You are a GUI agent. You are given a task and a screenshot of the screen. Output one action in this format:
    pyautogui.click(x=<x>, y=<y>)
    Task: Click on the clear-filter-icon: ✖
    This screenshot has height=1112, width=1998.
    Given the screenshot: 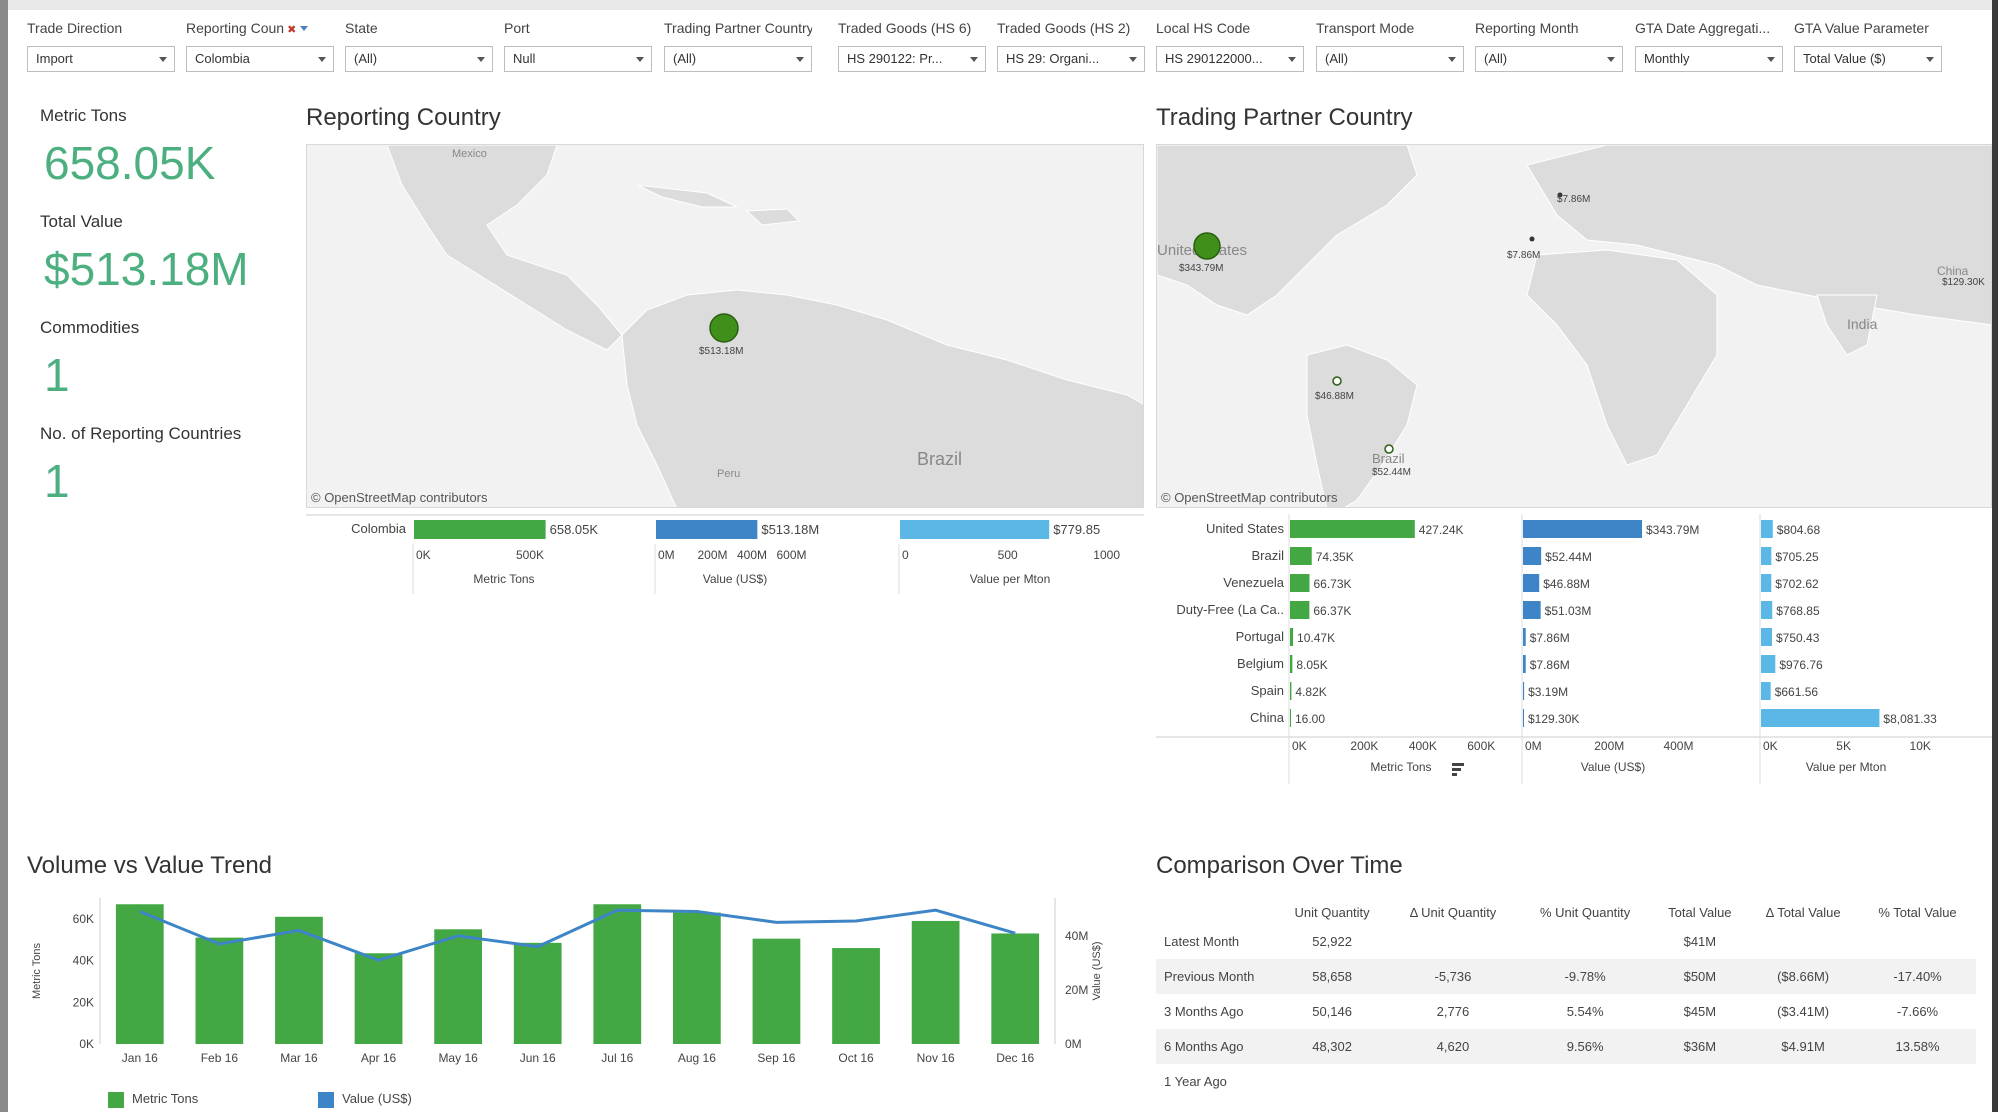 What is the action you would take?
    pyautogui.click(x=291, y=29)
    